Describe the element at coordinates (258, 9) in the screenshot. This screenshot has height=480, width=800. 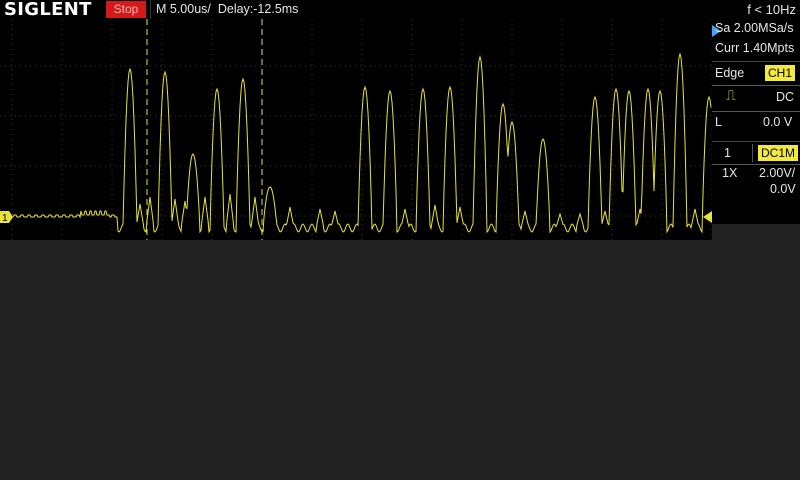
I see `delay-value: Delay:-12.5ms` at that location.